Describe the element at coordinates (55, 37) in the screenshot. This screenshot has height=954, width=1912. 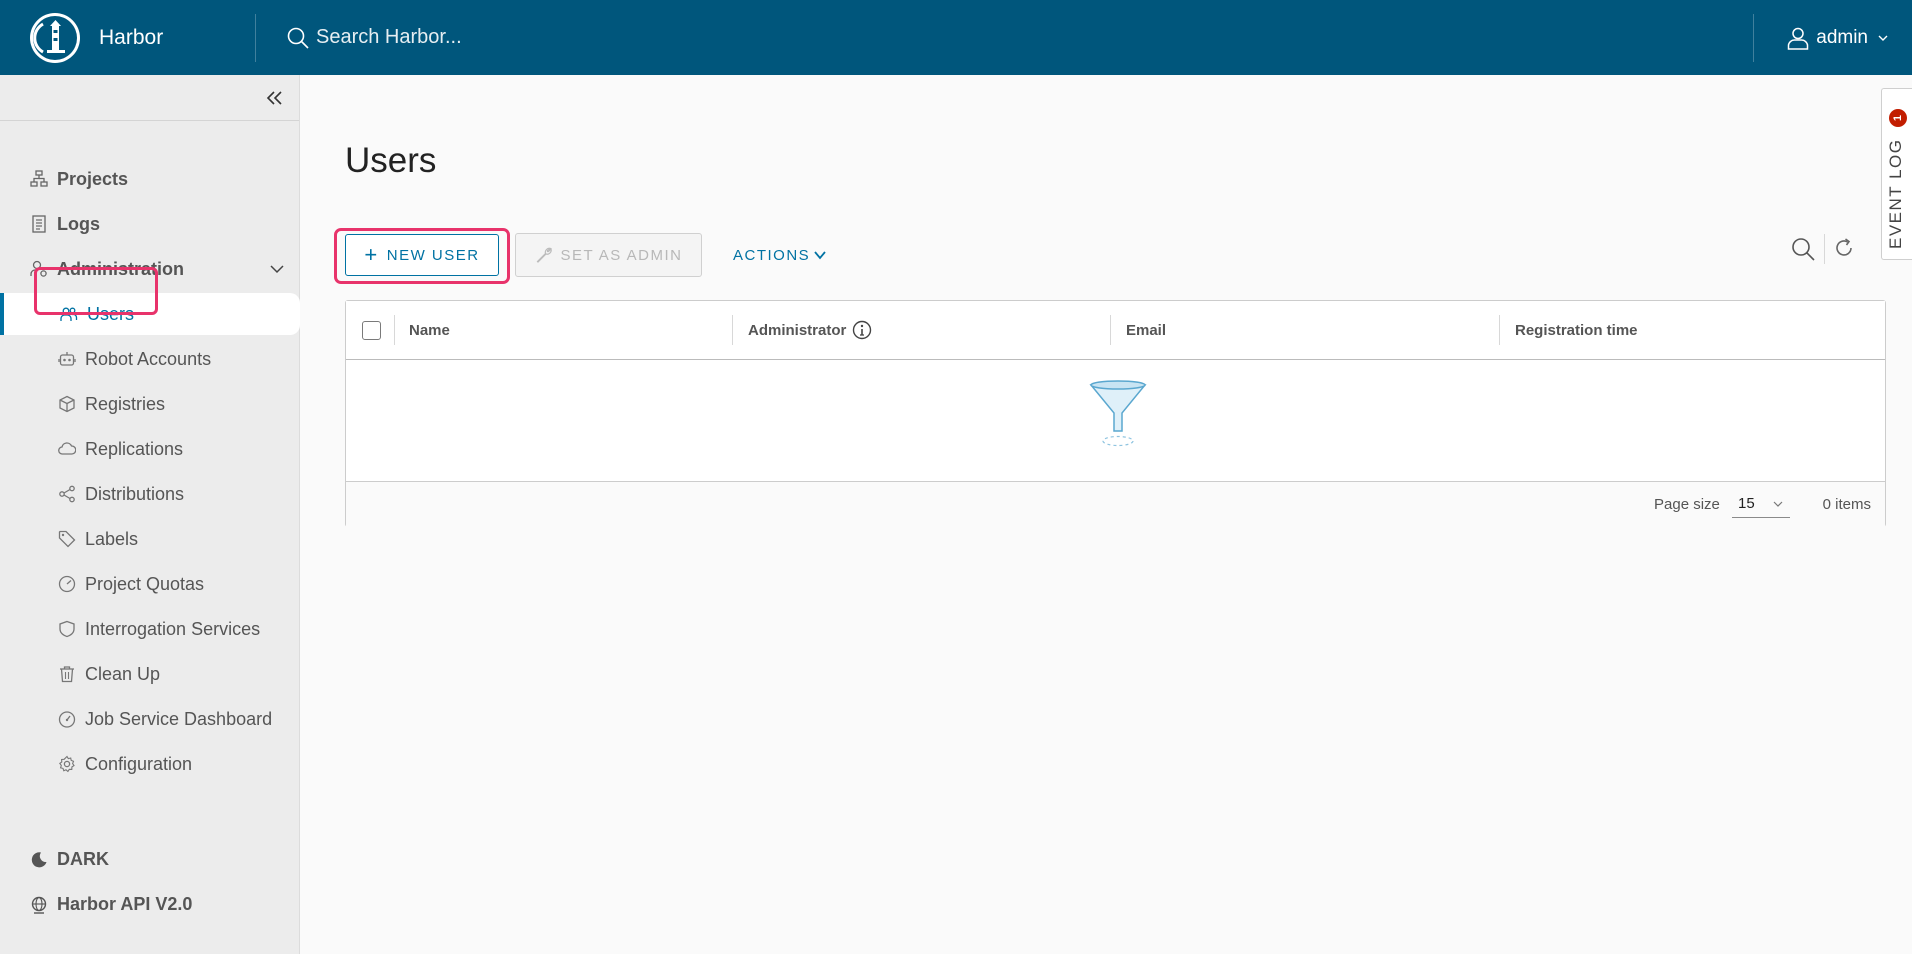
I see `harbor-logo-icon` at that location.